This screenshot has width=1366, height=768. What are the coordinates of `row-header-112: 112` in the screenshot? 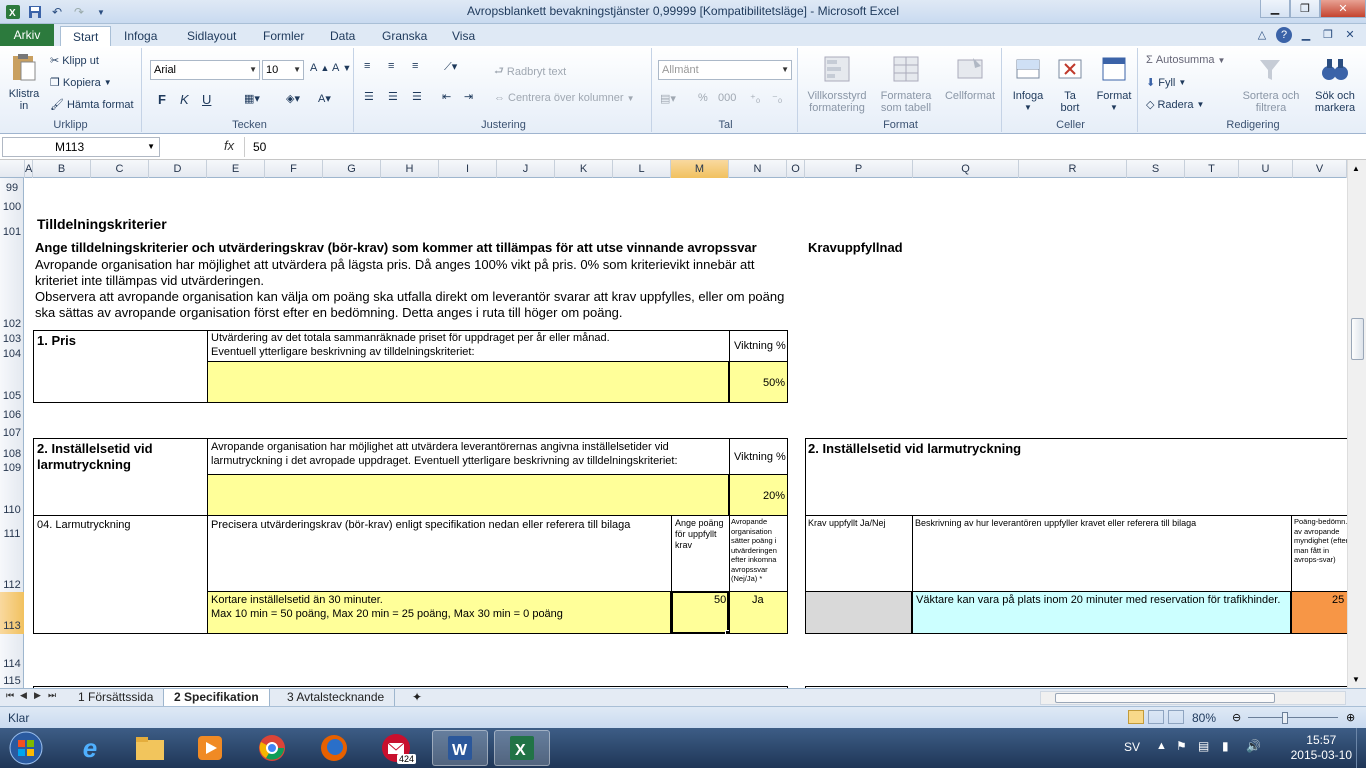 It's located at (12, 585).